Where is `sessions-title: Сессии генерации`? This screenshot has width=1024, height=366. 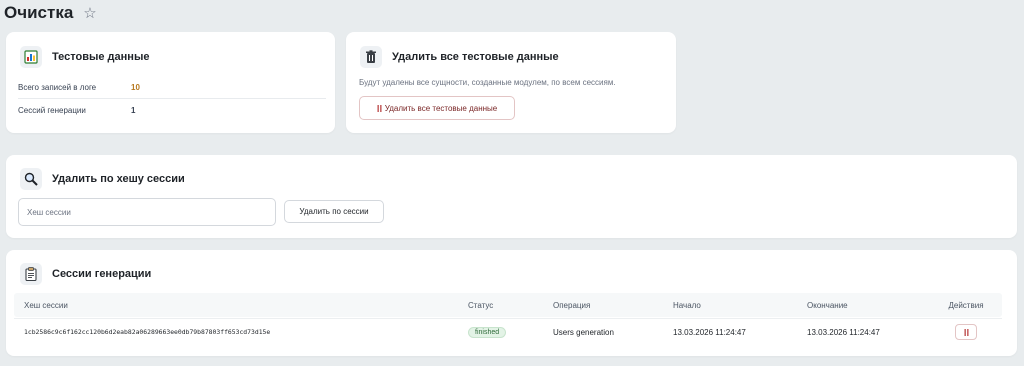 sessions-title: Сессии генерации is located at coordinates (102, 274).